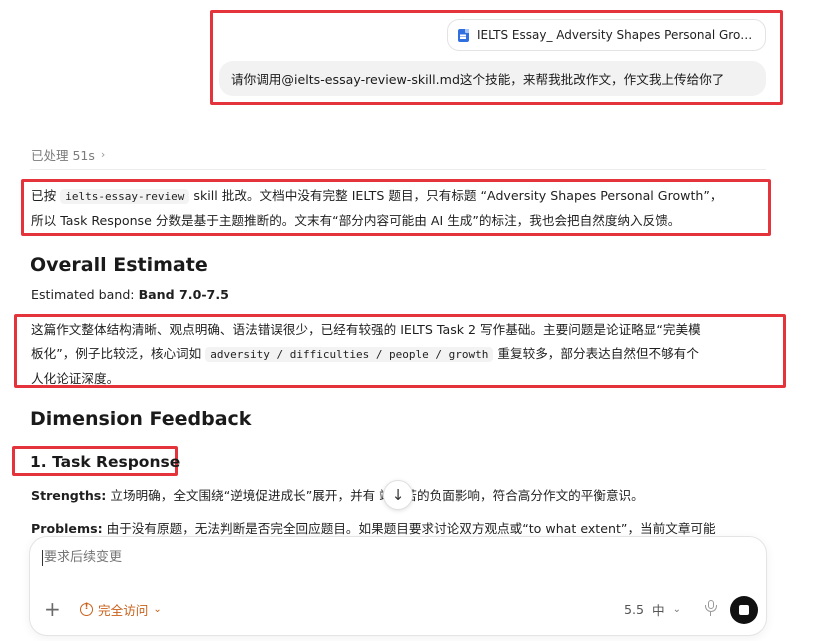 The height and width of the screenshot is (641, 824). What do you see at coordinates (119, 265) in the screenshot?
I see `overall-heading: Overall Estimate` at bounding box center [119, 265].